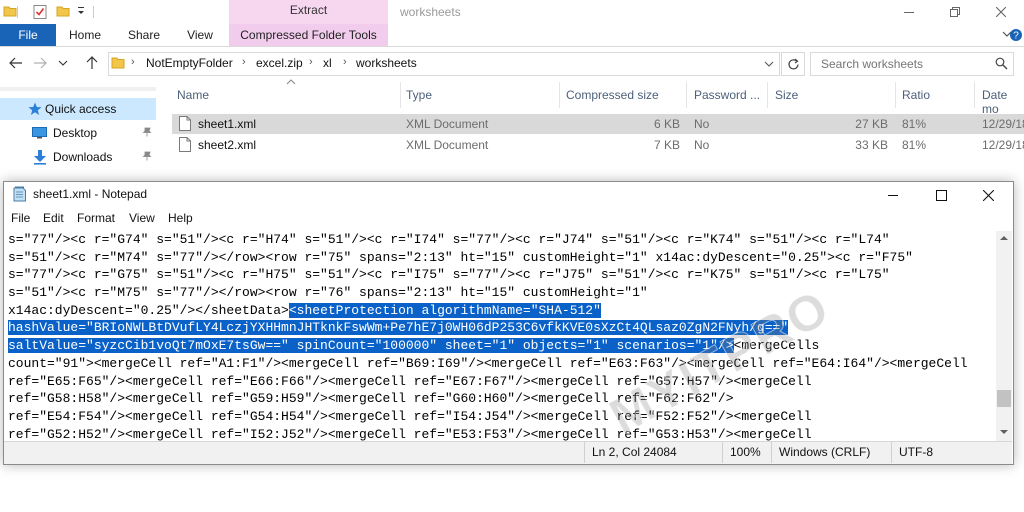  What do you see at coordinates (28, 35) in the screenshot?
I see `tab-file: File` at bounding box center [28, 35].